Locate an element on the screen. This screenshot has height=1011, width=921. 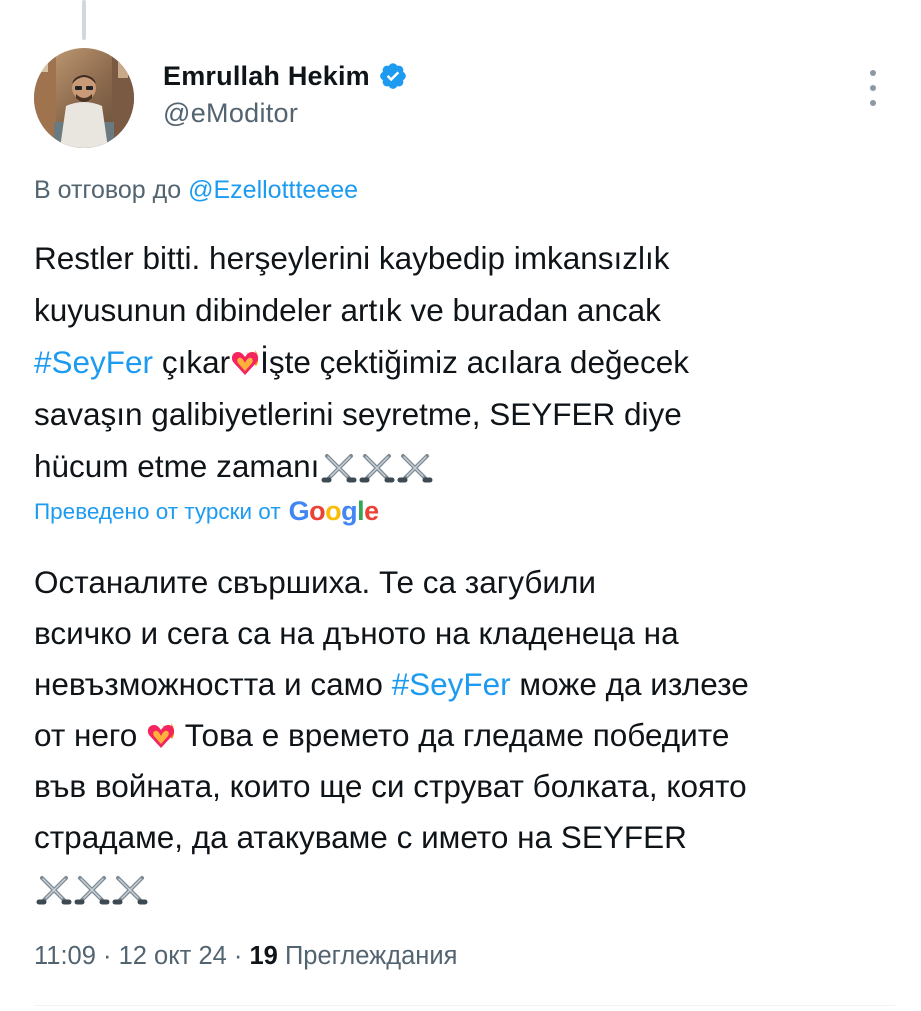
translation-line: Останалите свършиха. Те са загубили is located at coordinates (315, 582).